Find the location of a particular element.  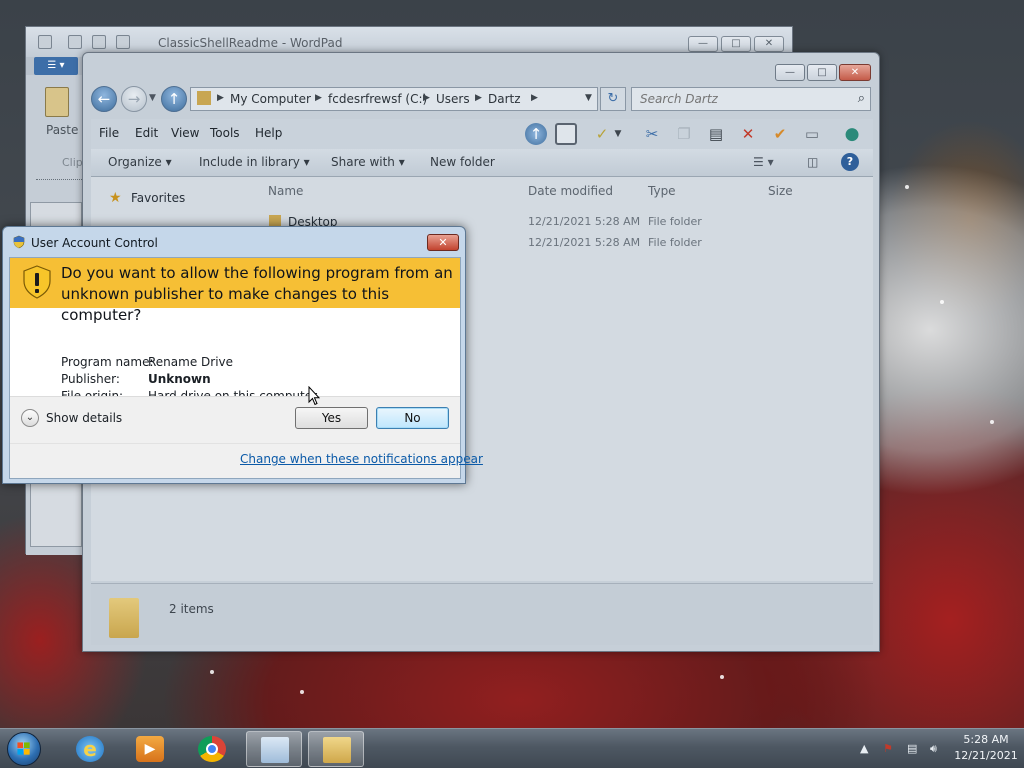

publisher-label: Publisher: is located at coordinates (90, 379).